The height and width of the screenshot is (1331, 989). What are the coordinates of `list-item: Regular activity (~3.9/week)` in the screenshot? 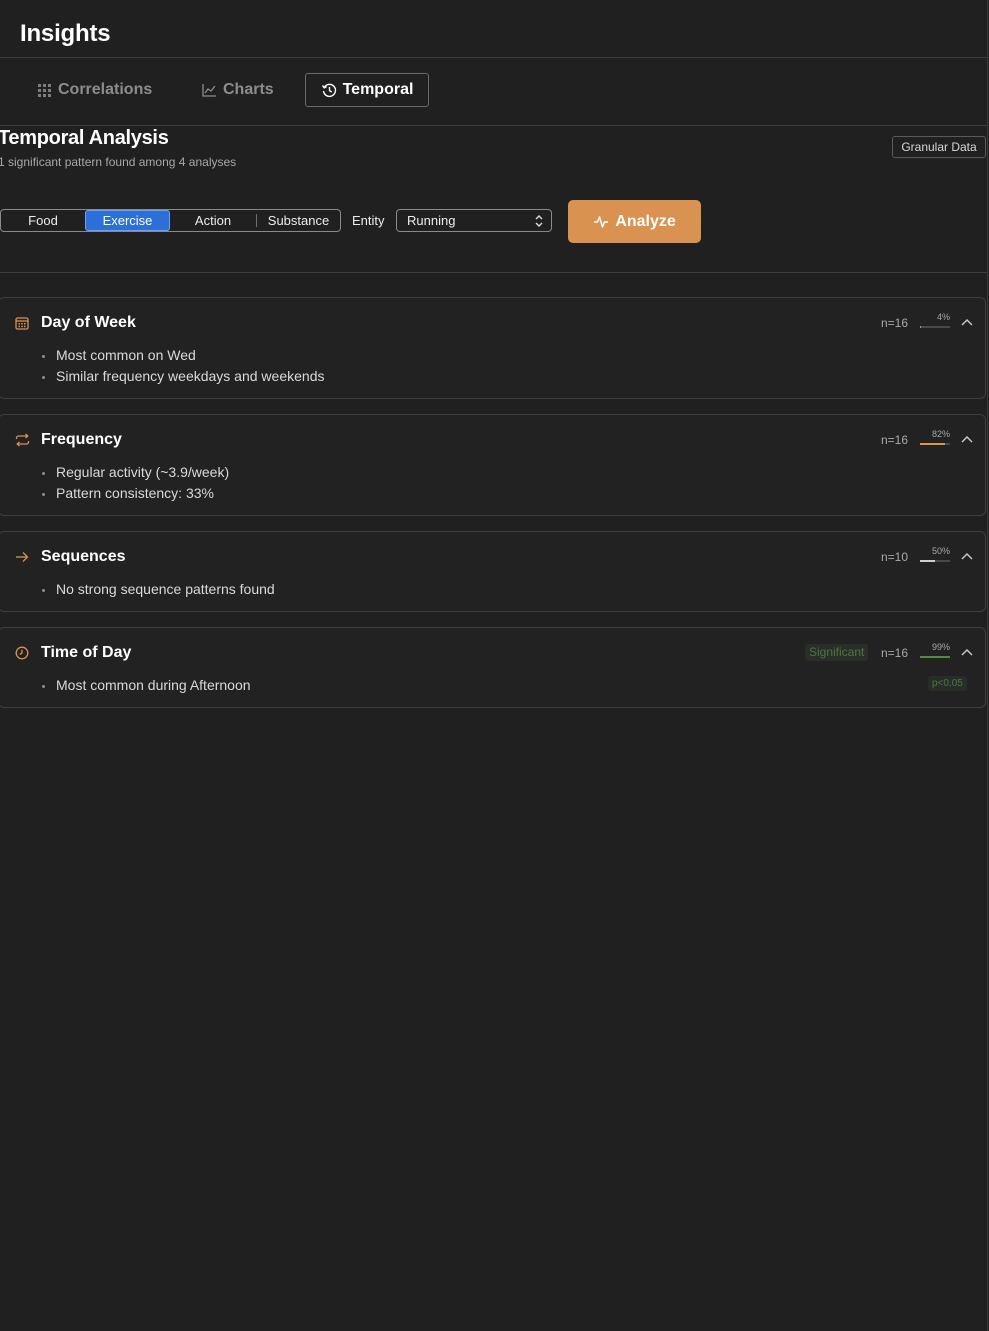 It's located at (135, 472).